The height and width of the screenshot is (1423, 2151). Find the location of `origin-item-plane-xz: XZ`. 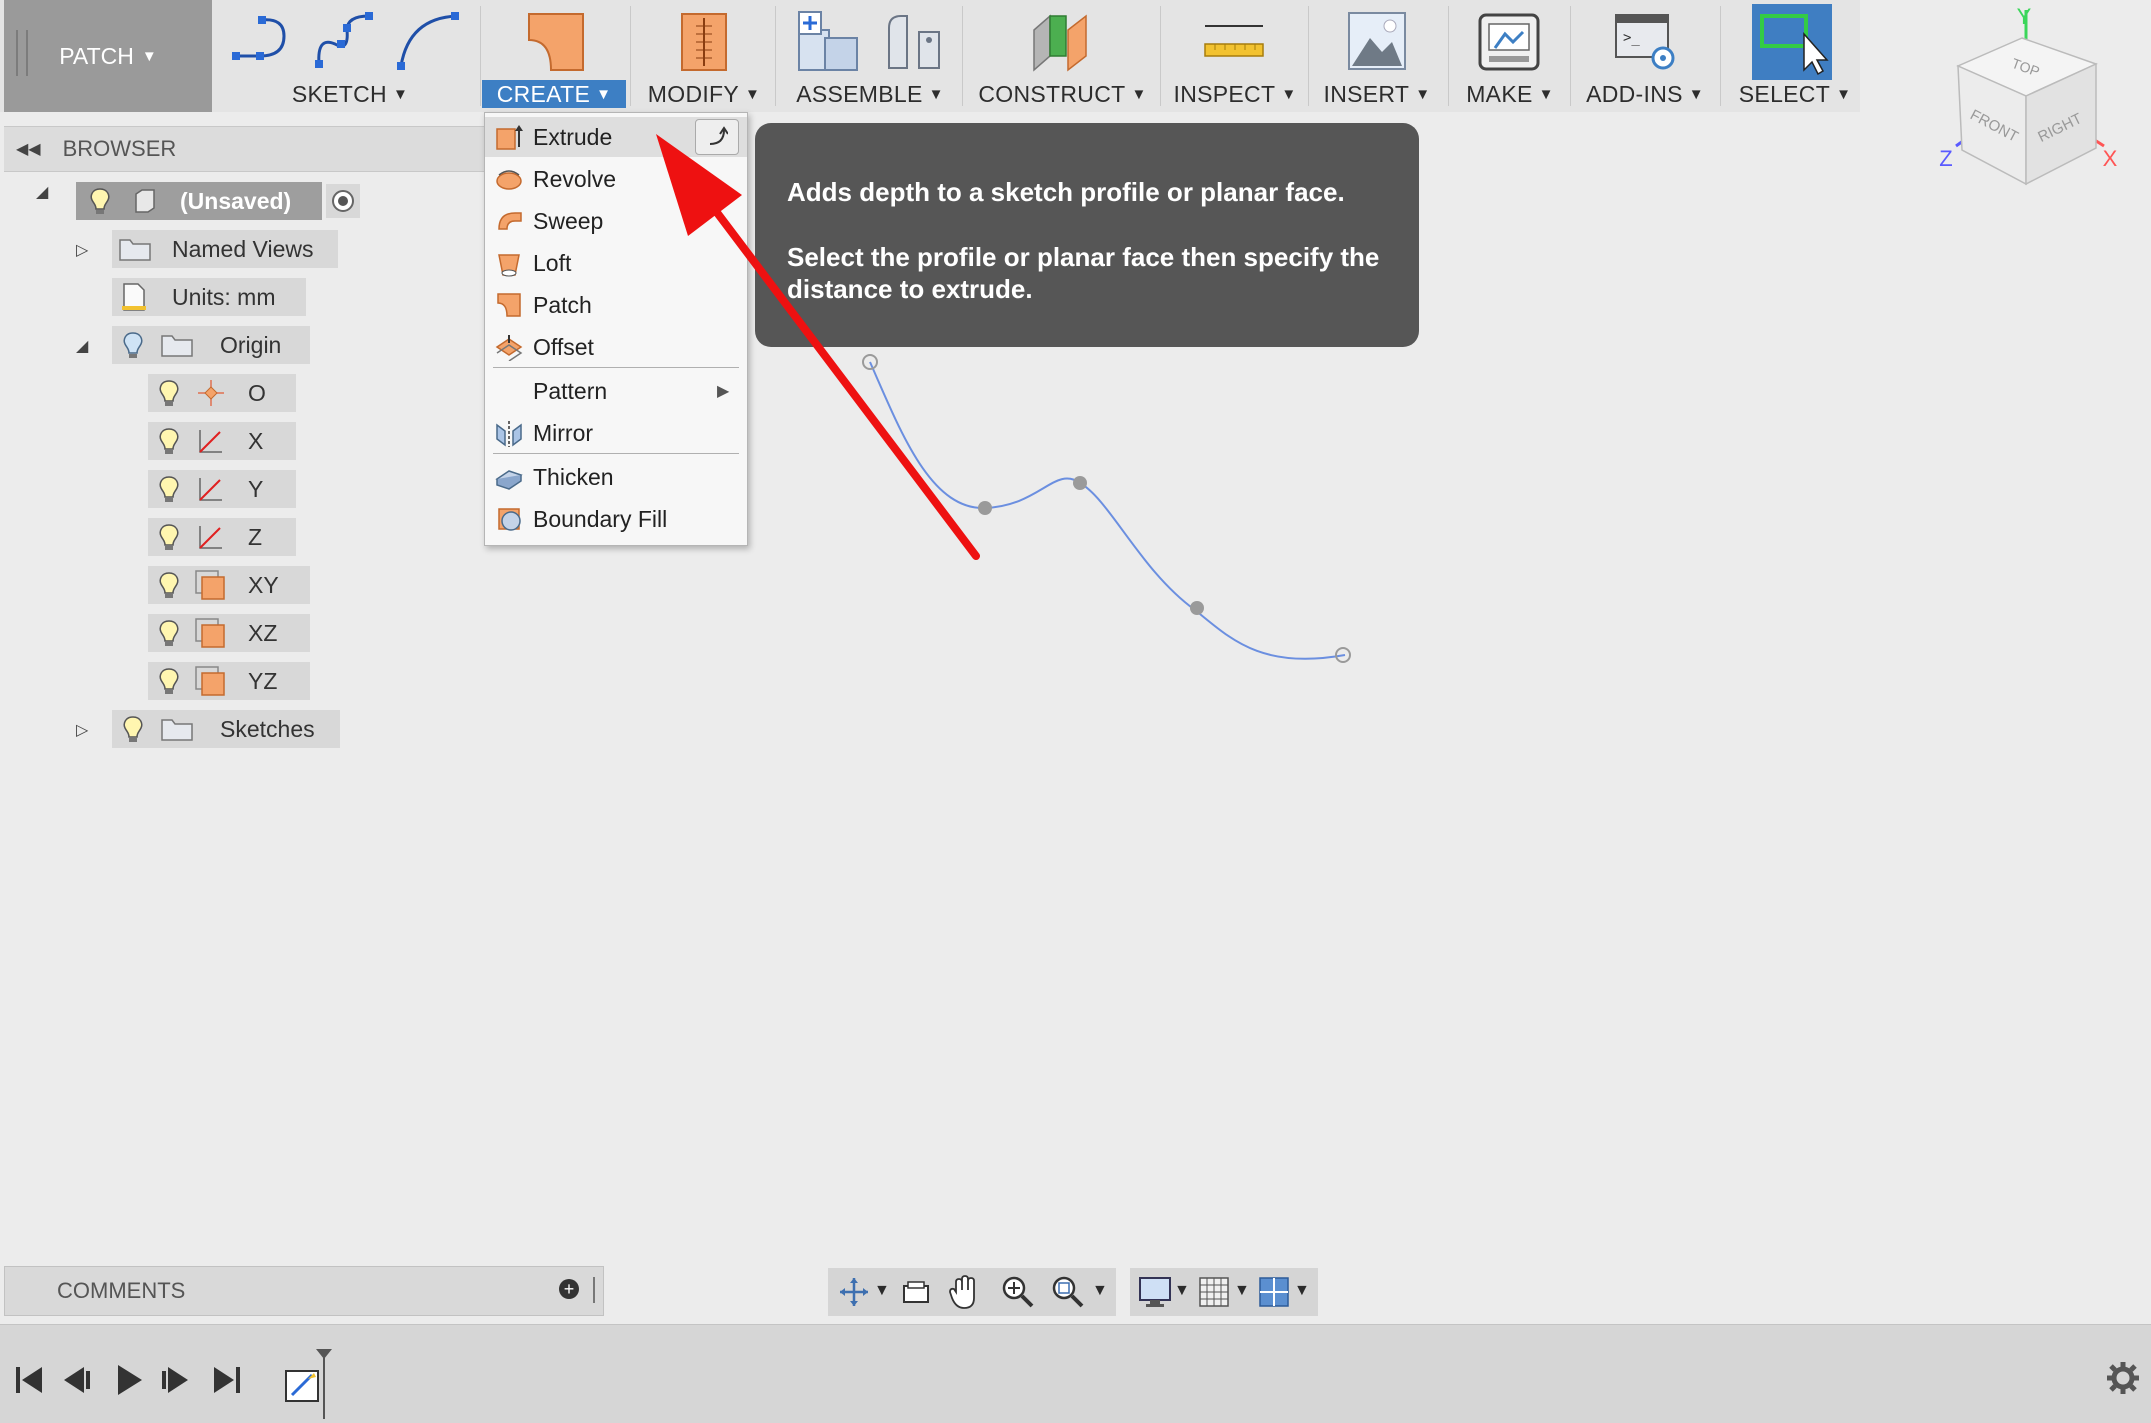

origin-item-plane-xz: XZ is located at coordinates (229, 633).